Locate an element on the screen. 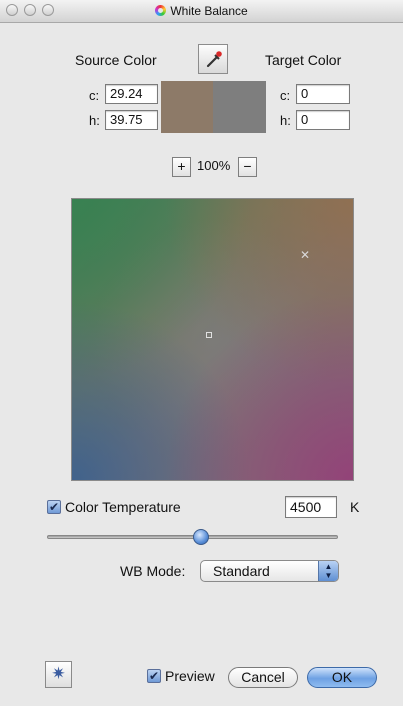 This screenshot has height=706, width=403. target-h-label: h: is located at coordinates (285, 120).